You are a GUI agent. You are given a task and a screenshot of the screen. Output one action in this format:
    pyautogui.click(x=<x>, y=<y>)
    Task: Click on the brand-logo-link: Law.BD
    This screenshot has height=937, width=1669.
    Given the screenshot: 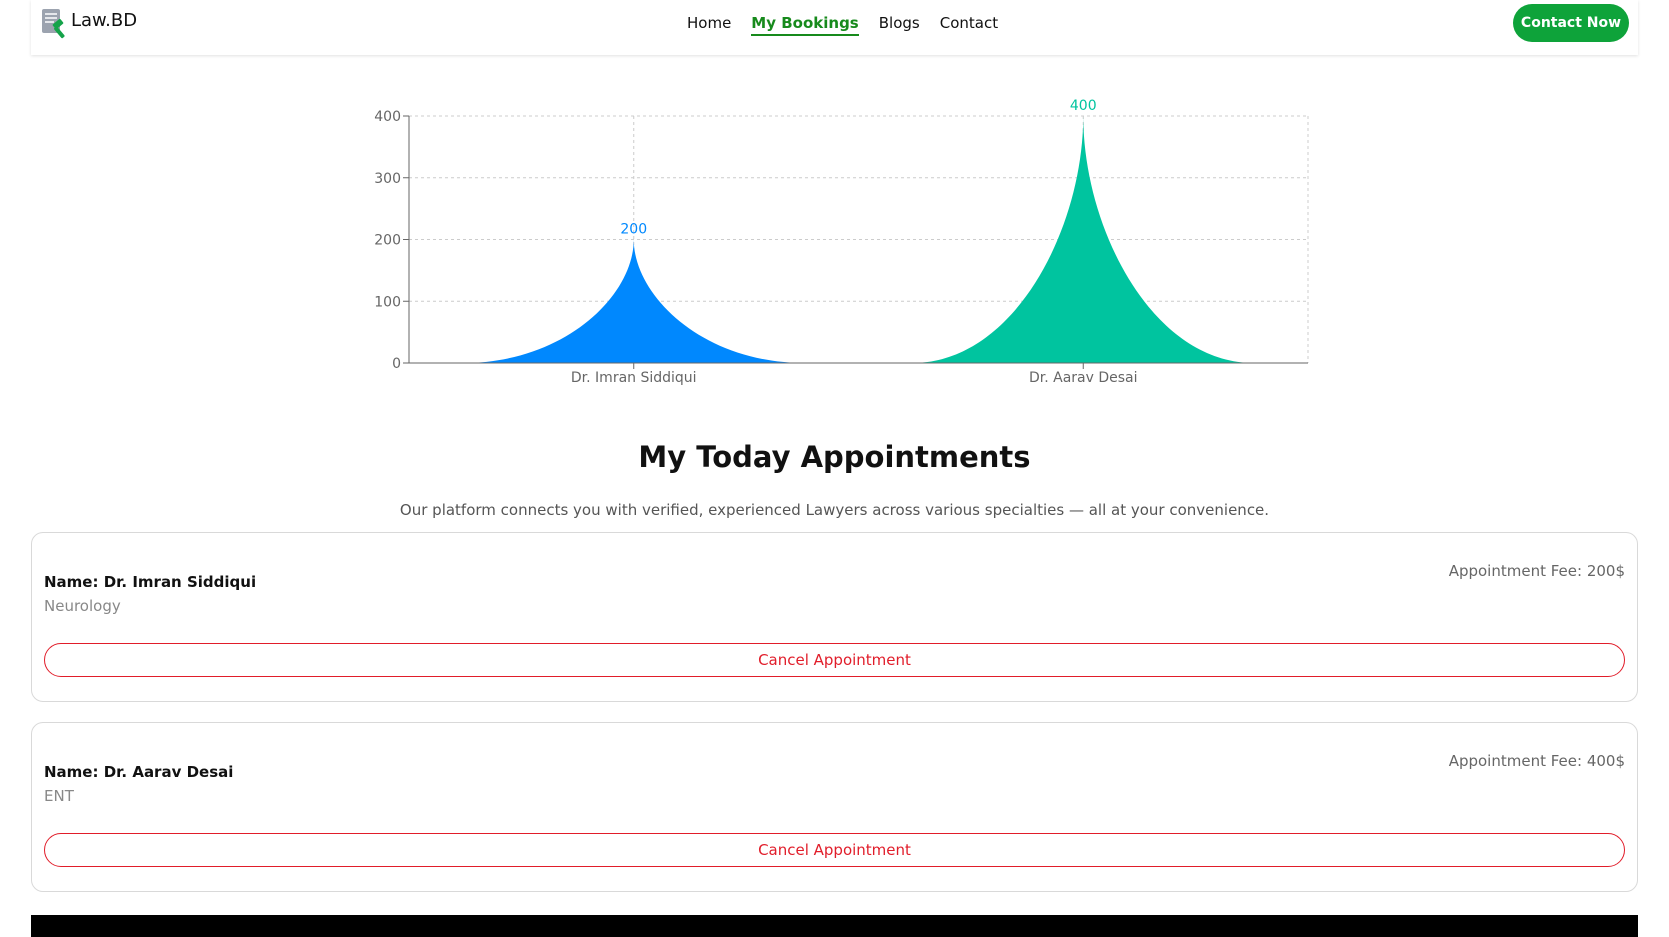 What is the action you would take?
    pyautogui.click(x=88, y=23)
    